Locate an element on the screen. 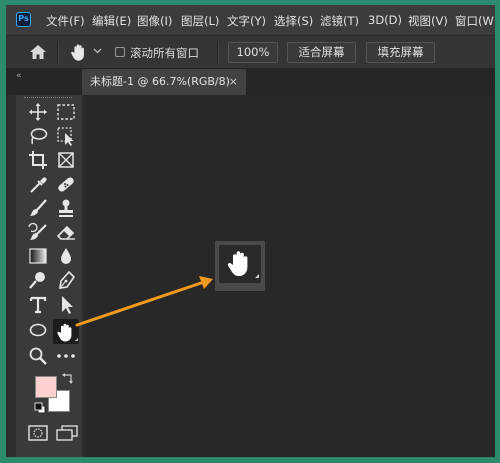  hand-tool-callout-button is located at coordinates (240, 264).